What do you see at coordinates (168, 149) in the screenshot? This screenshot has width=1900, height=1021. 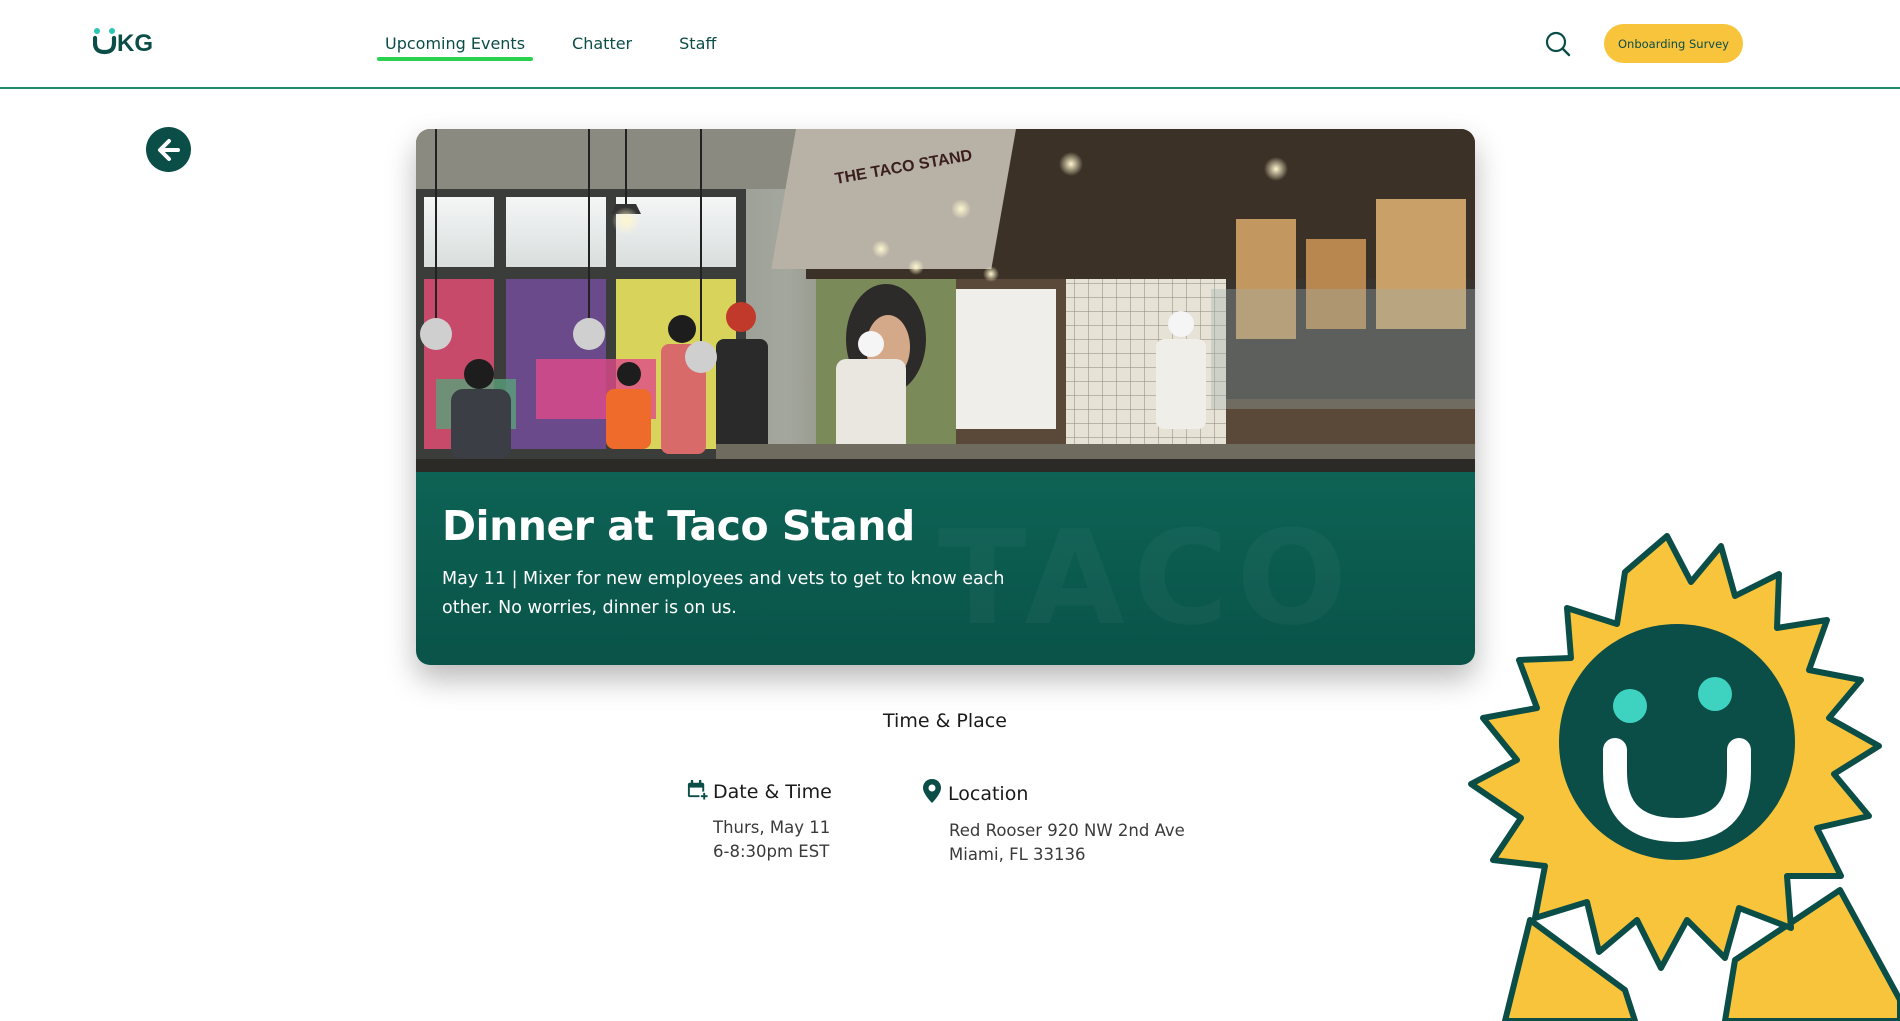 I see `back-arrow-icon` at bounding box center [168, 149].